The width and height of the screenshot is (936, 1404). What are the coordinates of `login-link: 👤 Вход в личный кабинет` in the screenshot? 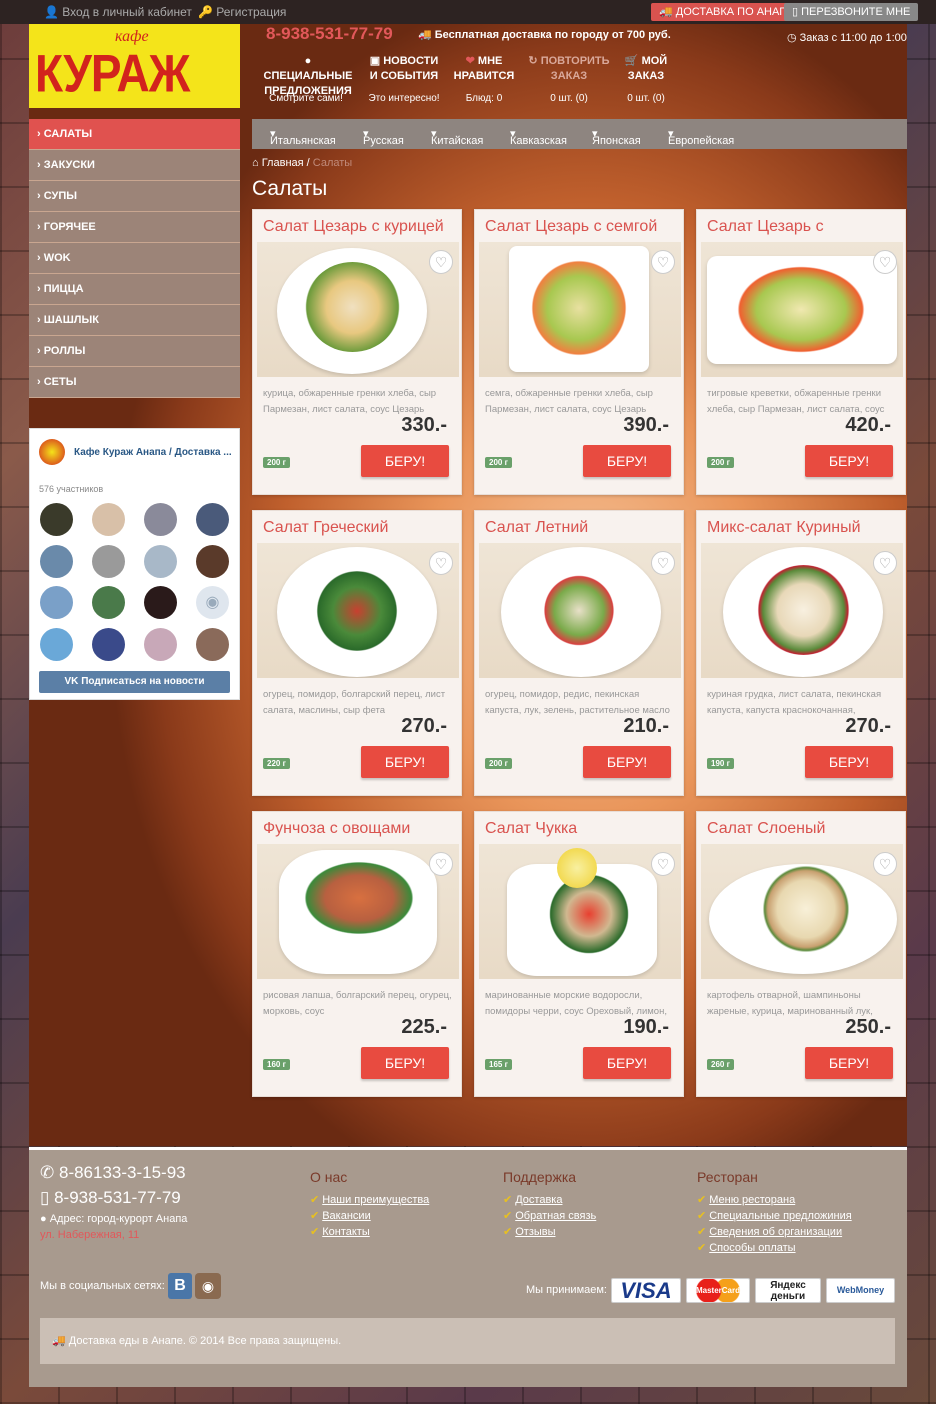 It's located at (118, 12).